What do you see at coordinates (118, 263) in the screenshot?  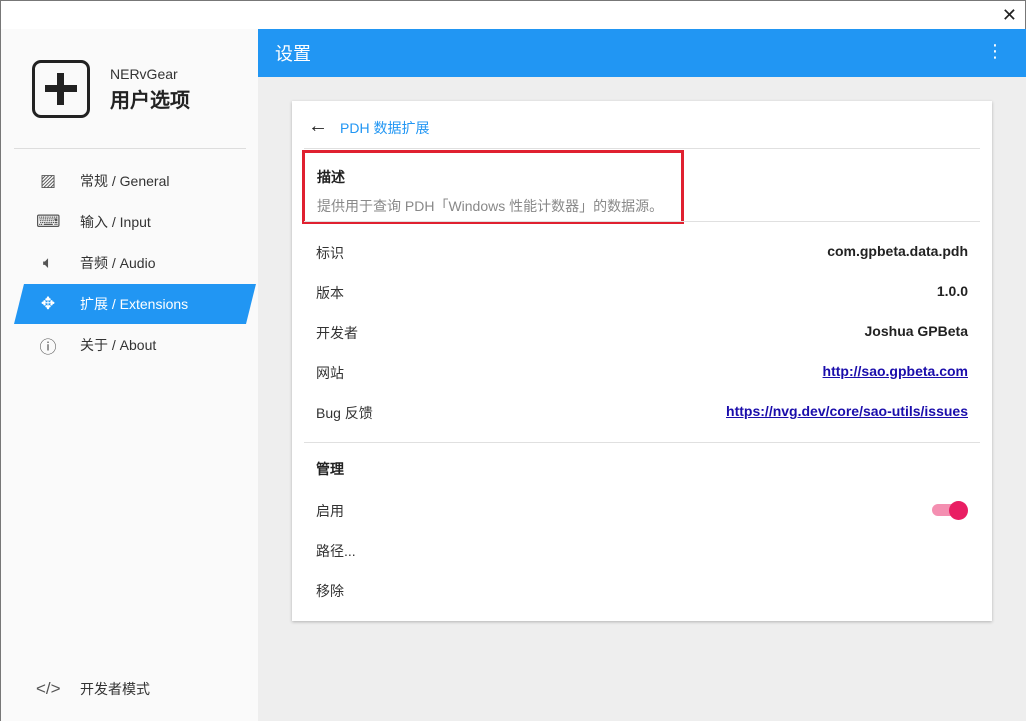 I see `sidebar-item-label: 音频 / Audio` at bounding box center [118, 263].